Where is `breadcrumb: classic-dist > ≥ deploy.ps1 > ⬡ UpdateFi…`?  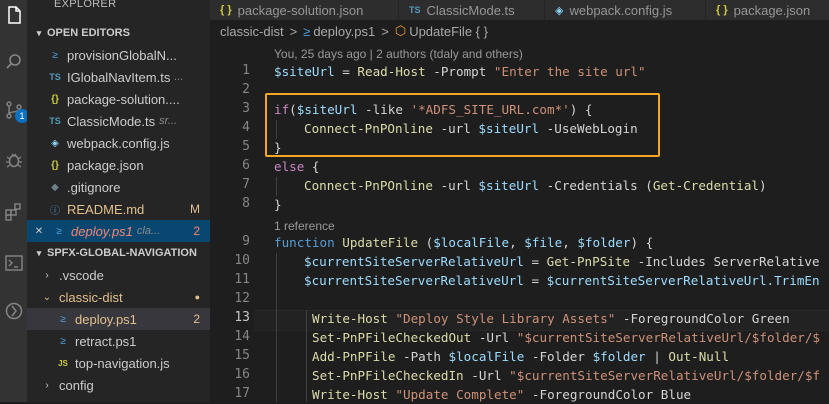 breadcrumb: classic-dist > ≥ deploy.ps1 > ⬡ UpdateFi… is located at coordinates (519, 31).